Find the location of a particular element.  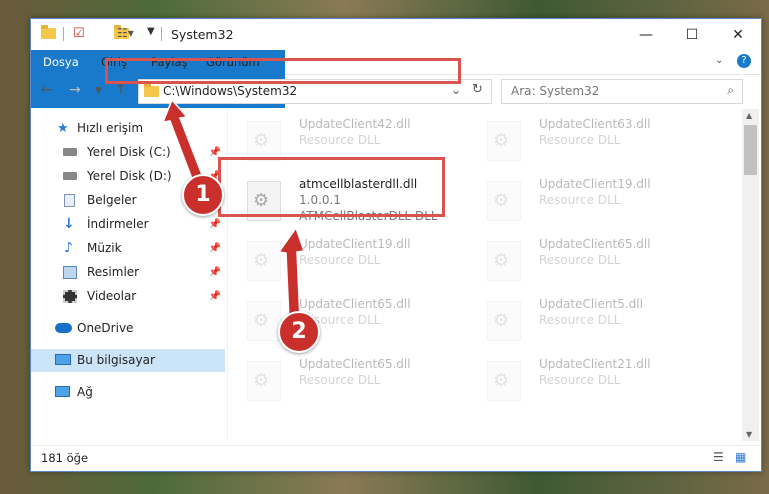

step-1-badge: 1 is located at coordinates (203, 195).